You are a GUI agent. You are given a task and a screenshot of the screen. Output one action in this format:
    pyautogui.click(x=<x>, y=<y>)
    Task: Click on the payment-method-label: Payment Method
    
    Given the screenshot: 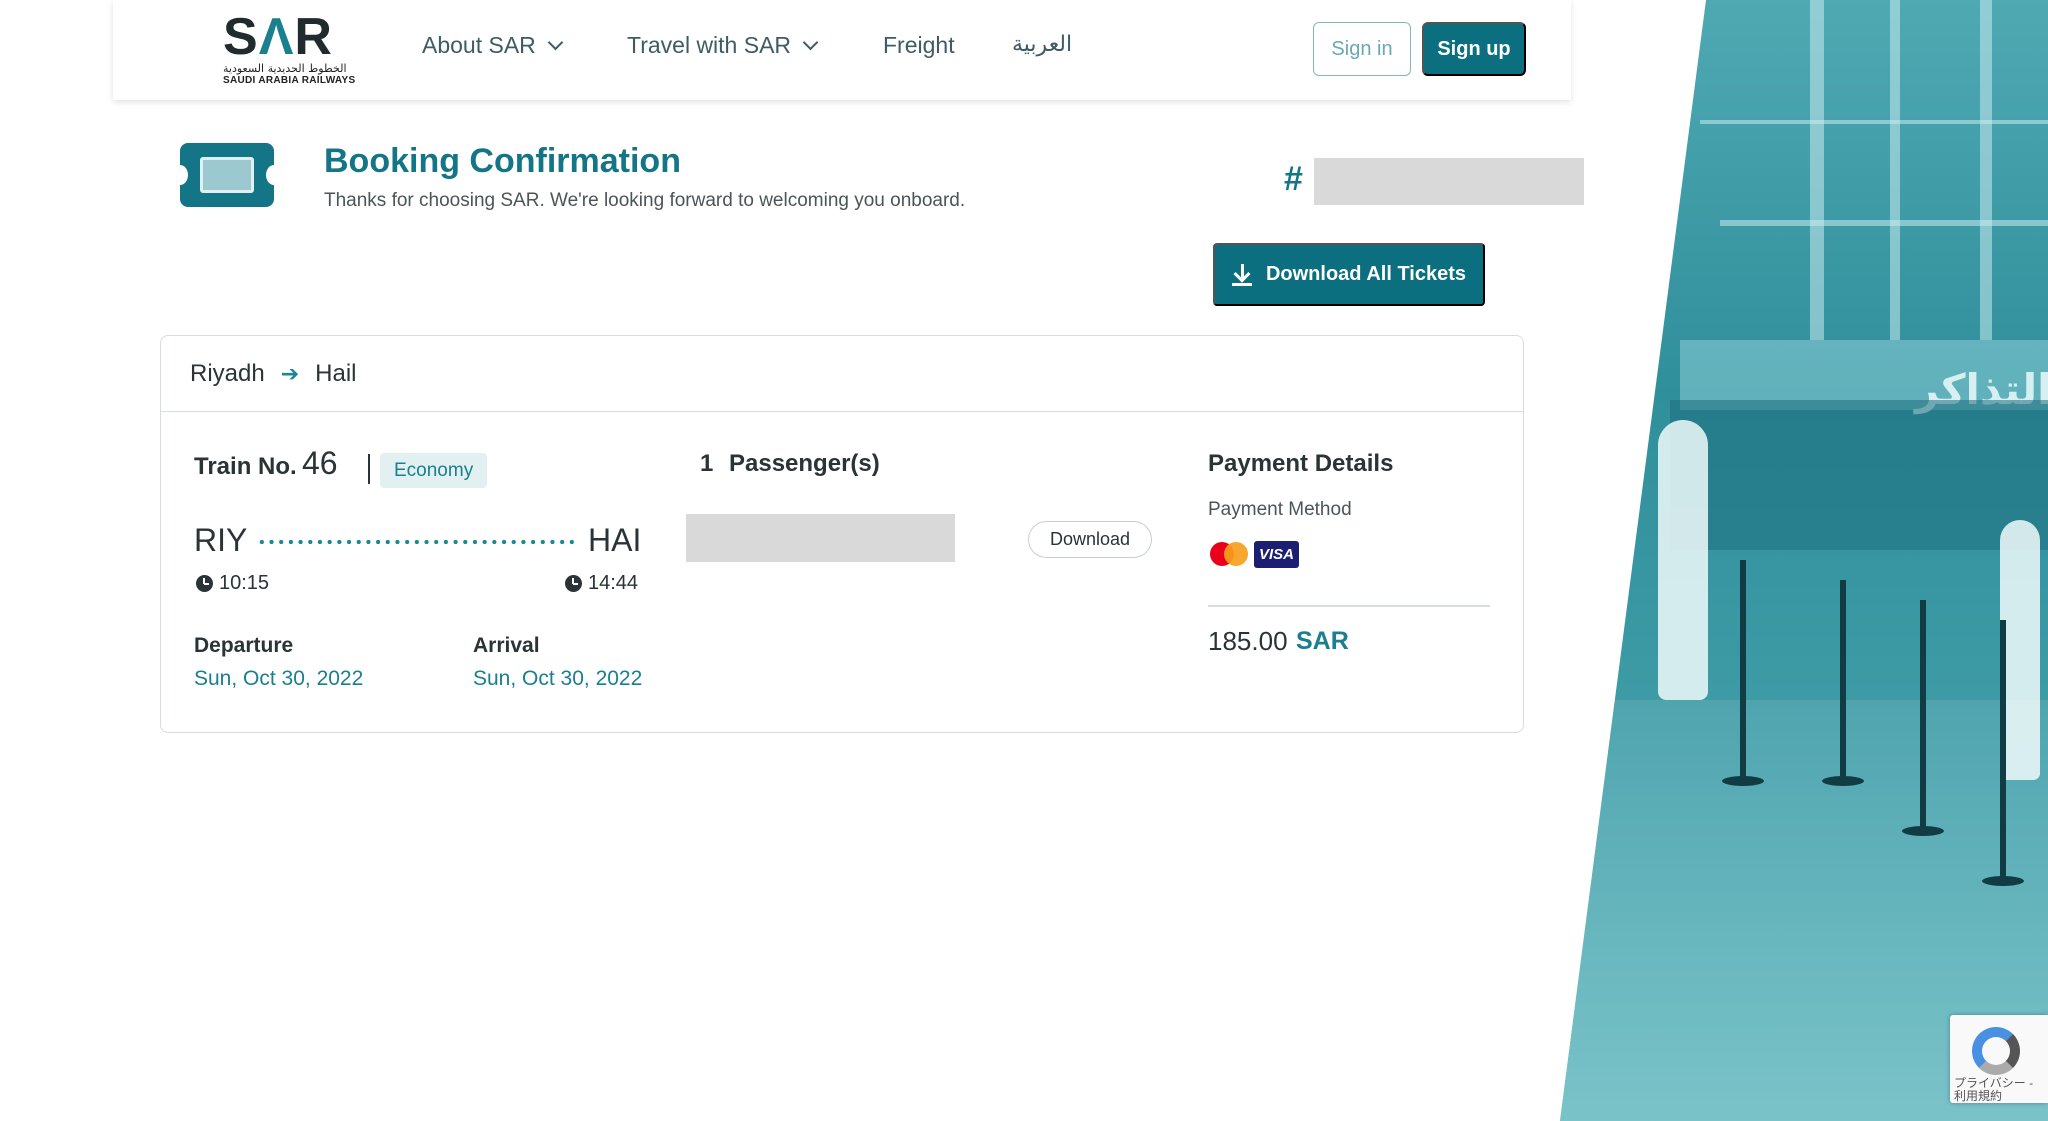 What is the action you would take?
    pyautogui.click(x=1280, y=509)
    